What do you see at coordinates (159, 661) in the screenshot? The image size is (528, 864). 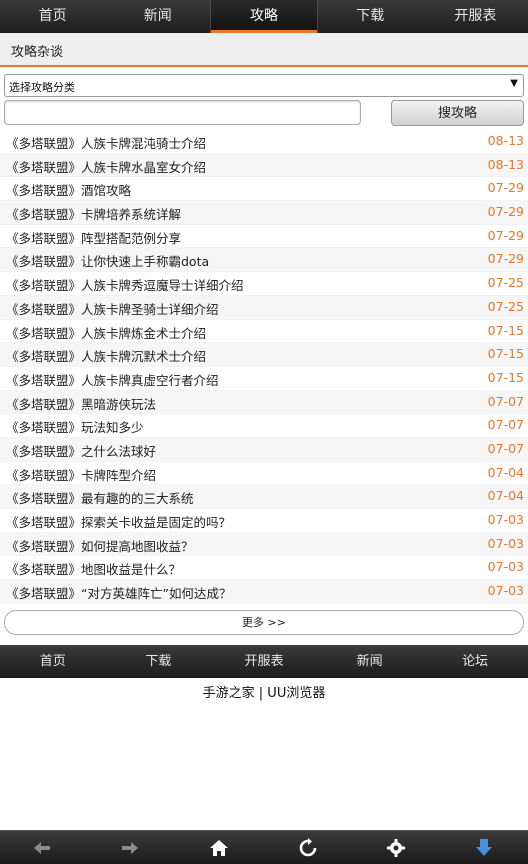 I see `bottom-nav-download: 下载` at bounding box center [159, 661].